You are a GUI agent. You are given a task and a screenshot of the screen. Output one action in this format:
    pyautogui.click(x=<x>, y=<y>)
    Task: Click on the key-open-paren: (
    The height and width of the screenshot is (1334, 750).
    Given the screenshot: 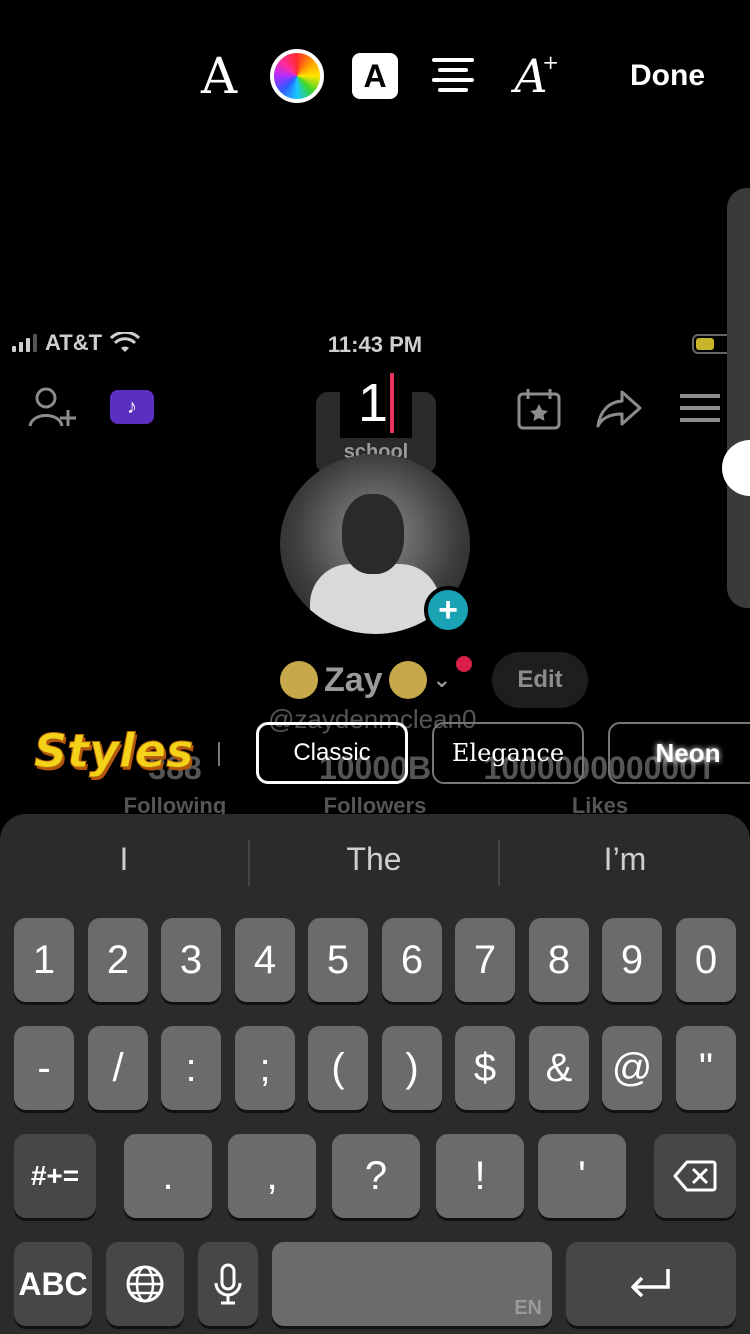 What is the action you would take?
    pyautogui.click(x=338, y=1068)
    